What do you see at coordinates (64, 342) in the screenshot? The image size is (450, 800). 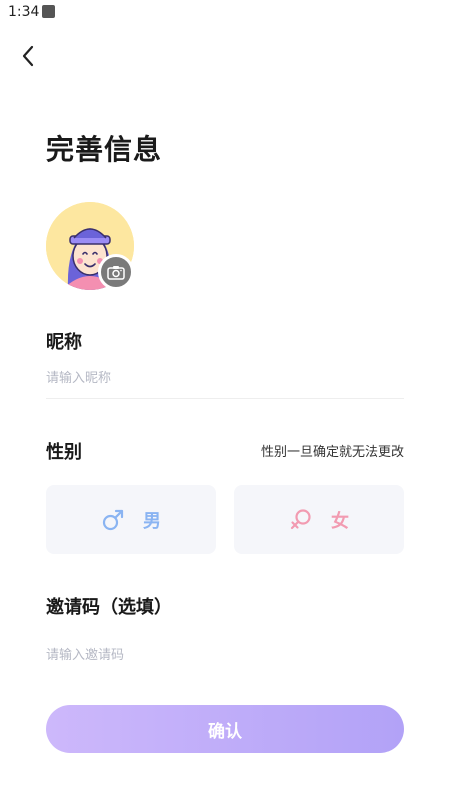 I see `nickname-label: 昵称` at bounding box center [64, 342].